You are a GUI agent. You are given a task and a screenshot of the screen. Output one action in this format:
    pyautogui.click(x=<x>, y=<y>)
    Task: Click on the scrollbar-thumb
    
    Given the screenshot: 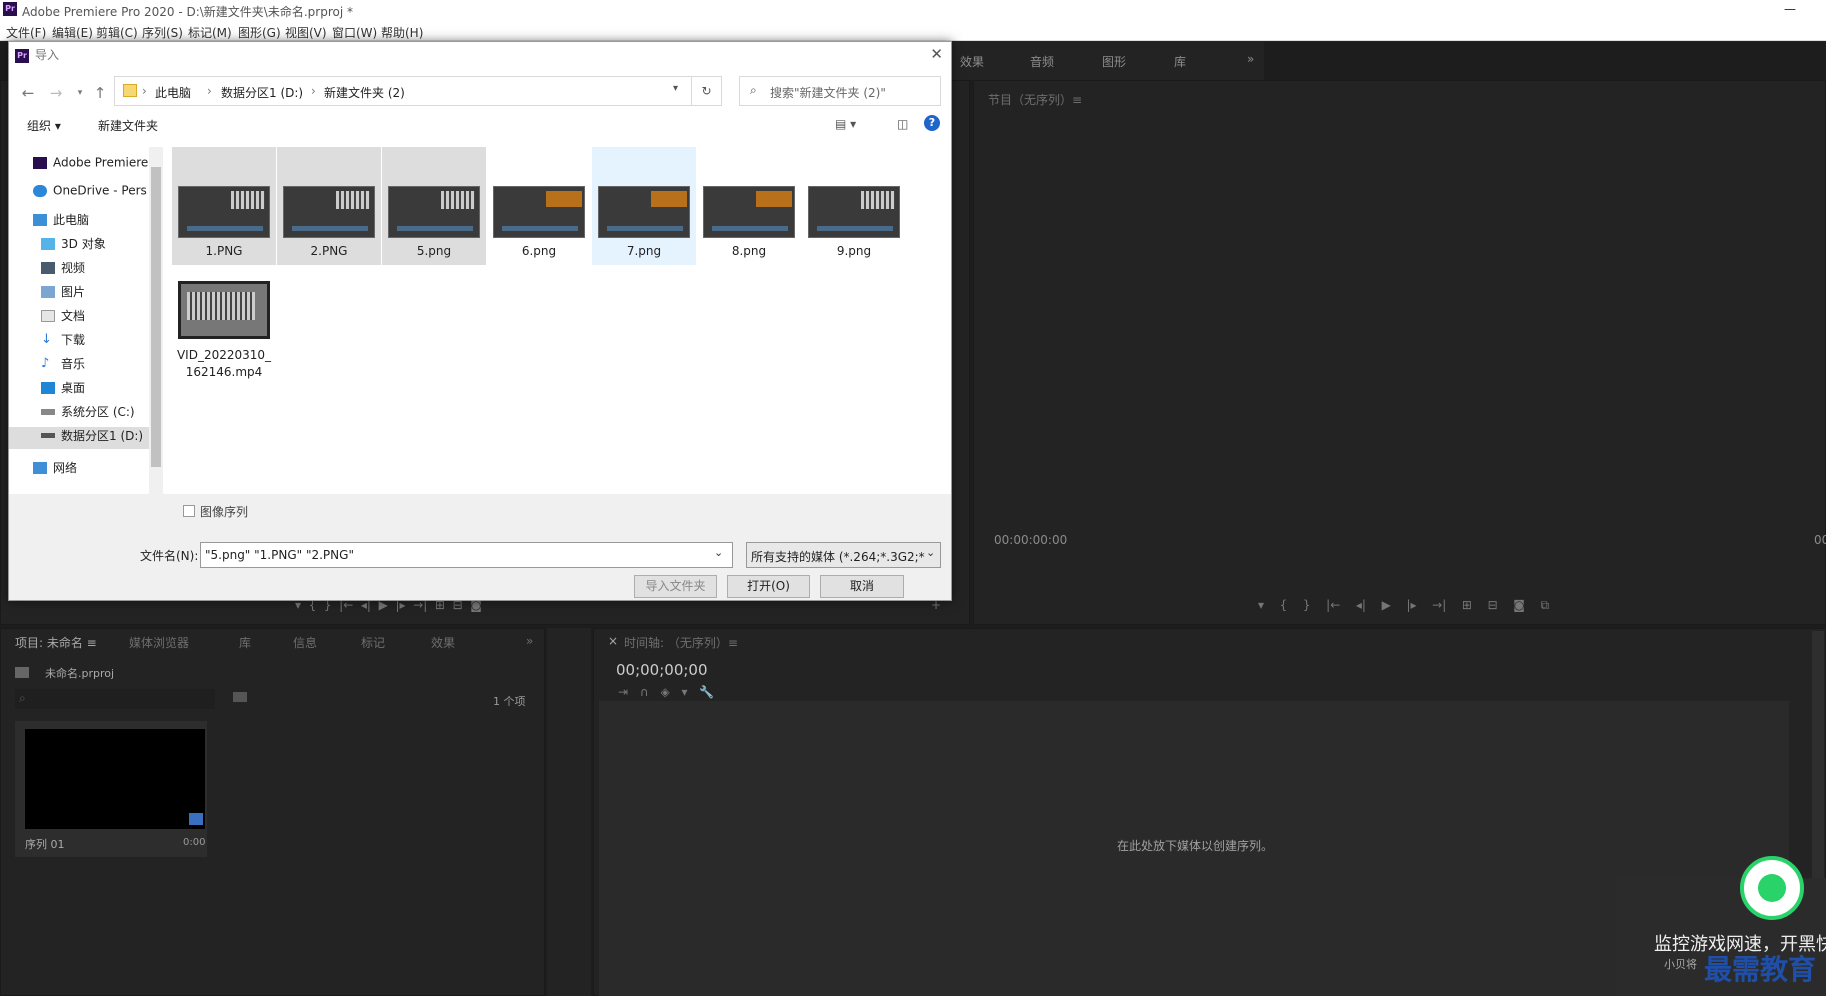 What is the action you would take?
    pyautogui.click(x=156, y=317)
    